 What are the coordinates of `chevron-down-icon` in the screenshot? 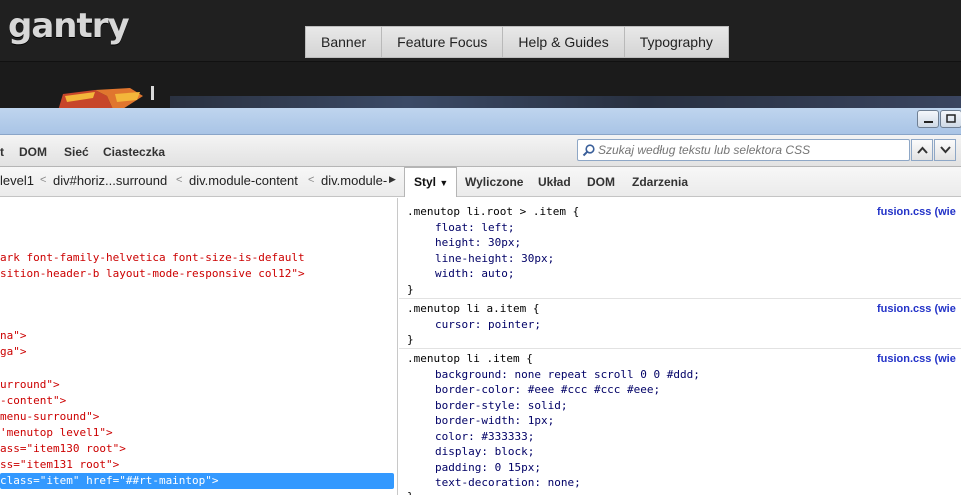 It's located at (945, 150).